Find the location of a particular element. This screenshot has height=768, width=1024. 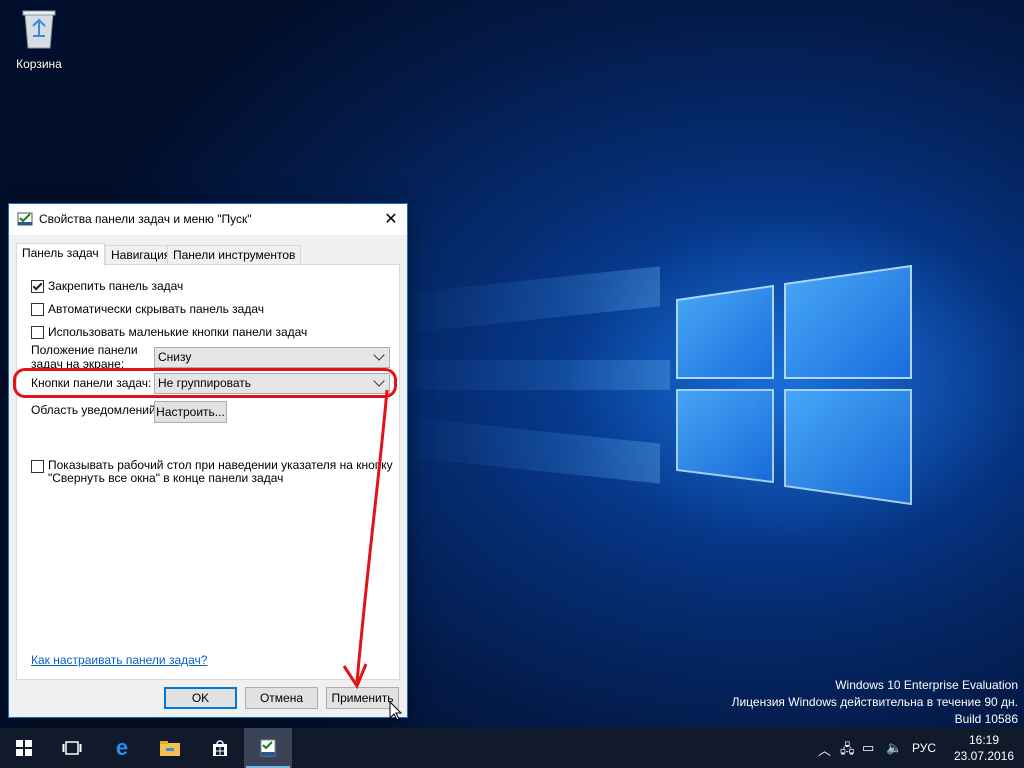

help-link: Как настраивать панели задач? is located at coordinates (119, 660).